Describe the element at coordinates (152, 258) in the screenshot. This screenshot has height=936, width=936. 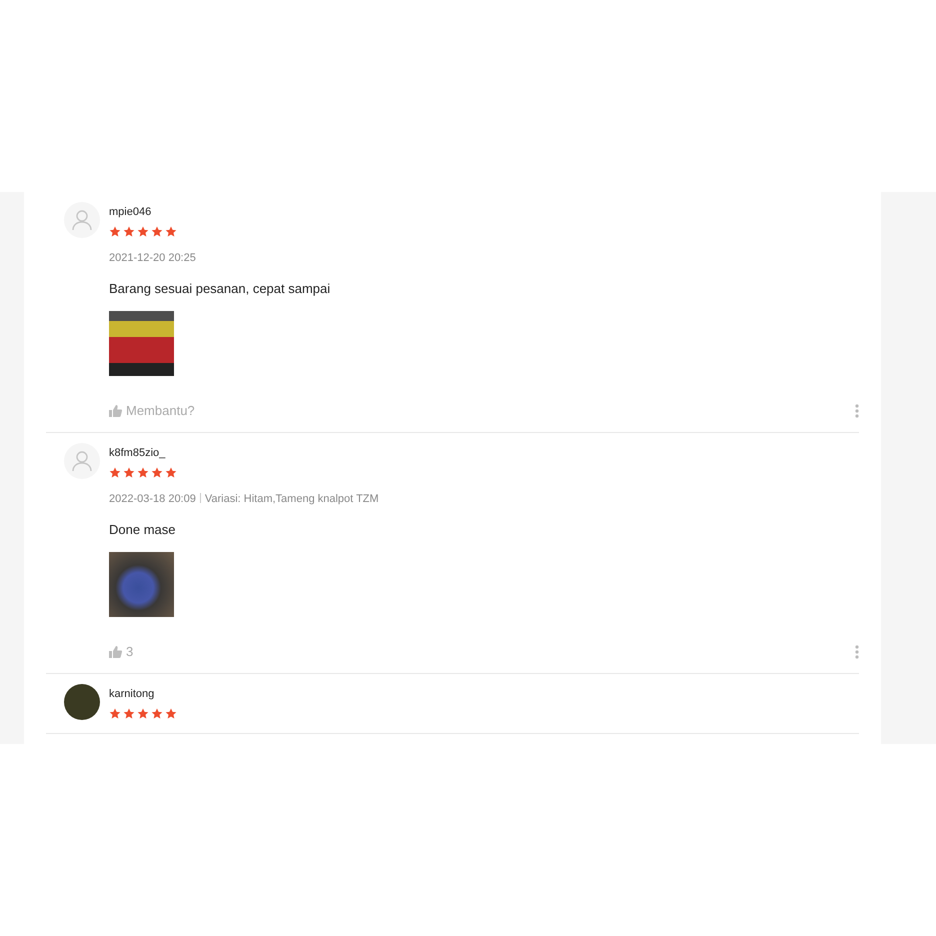
I see `review-date: 2021-12-20 20:25` at that location.